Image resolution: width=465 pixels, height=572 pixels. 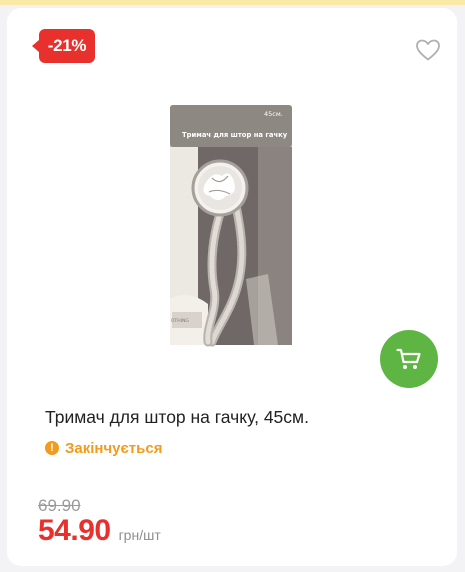 I want to click on discount-badge: -21%, so click(x=63, y=46).